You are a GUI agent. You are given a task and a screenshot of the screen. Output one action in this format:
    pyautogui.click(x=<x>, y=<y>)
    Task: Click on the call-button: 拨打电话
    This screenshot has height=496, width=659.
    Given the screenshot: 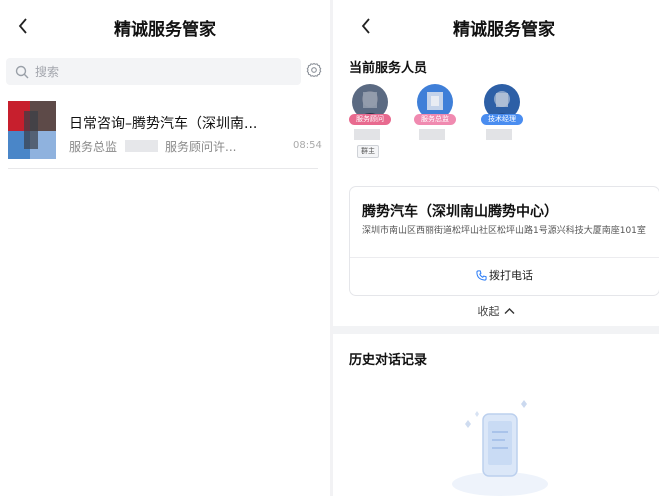 What is the action you would take?
    pyautogui.click(x=504, y=275)
    